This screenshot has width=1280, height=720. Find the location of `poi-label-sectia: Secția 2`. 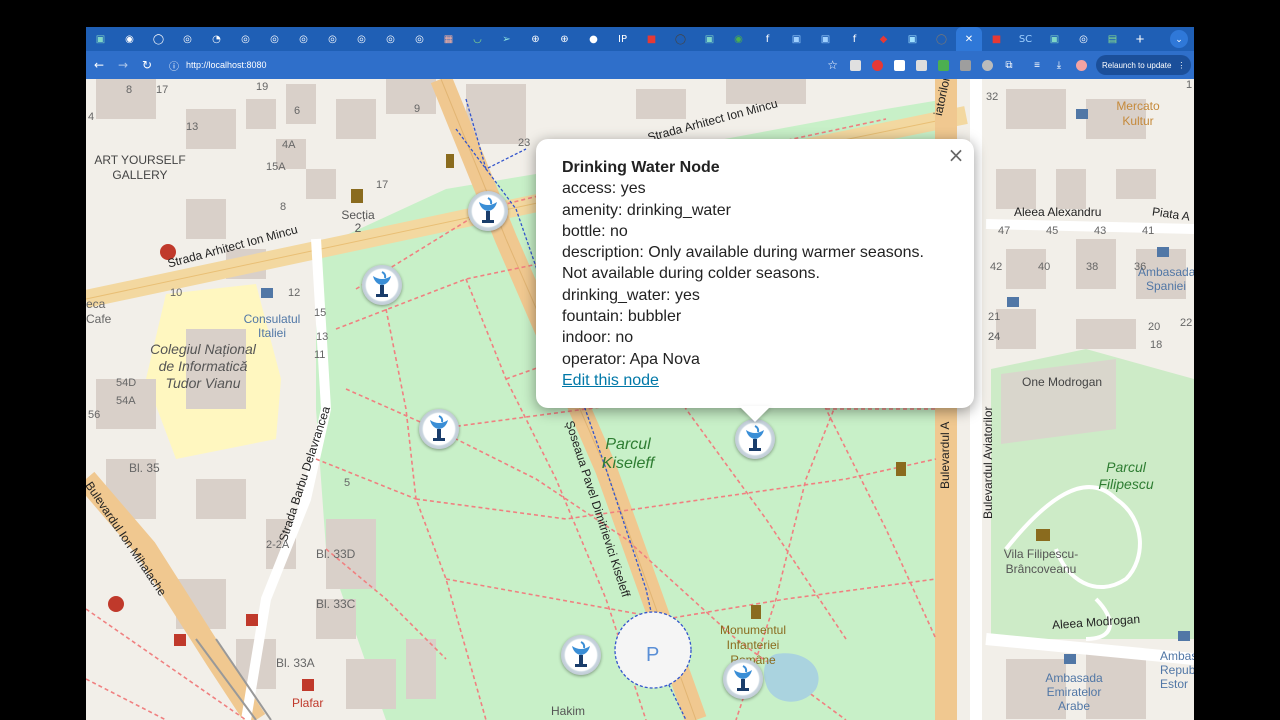

poi-label-sectia: Secția 2 is located at coordinates (358, 221).